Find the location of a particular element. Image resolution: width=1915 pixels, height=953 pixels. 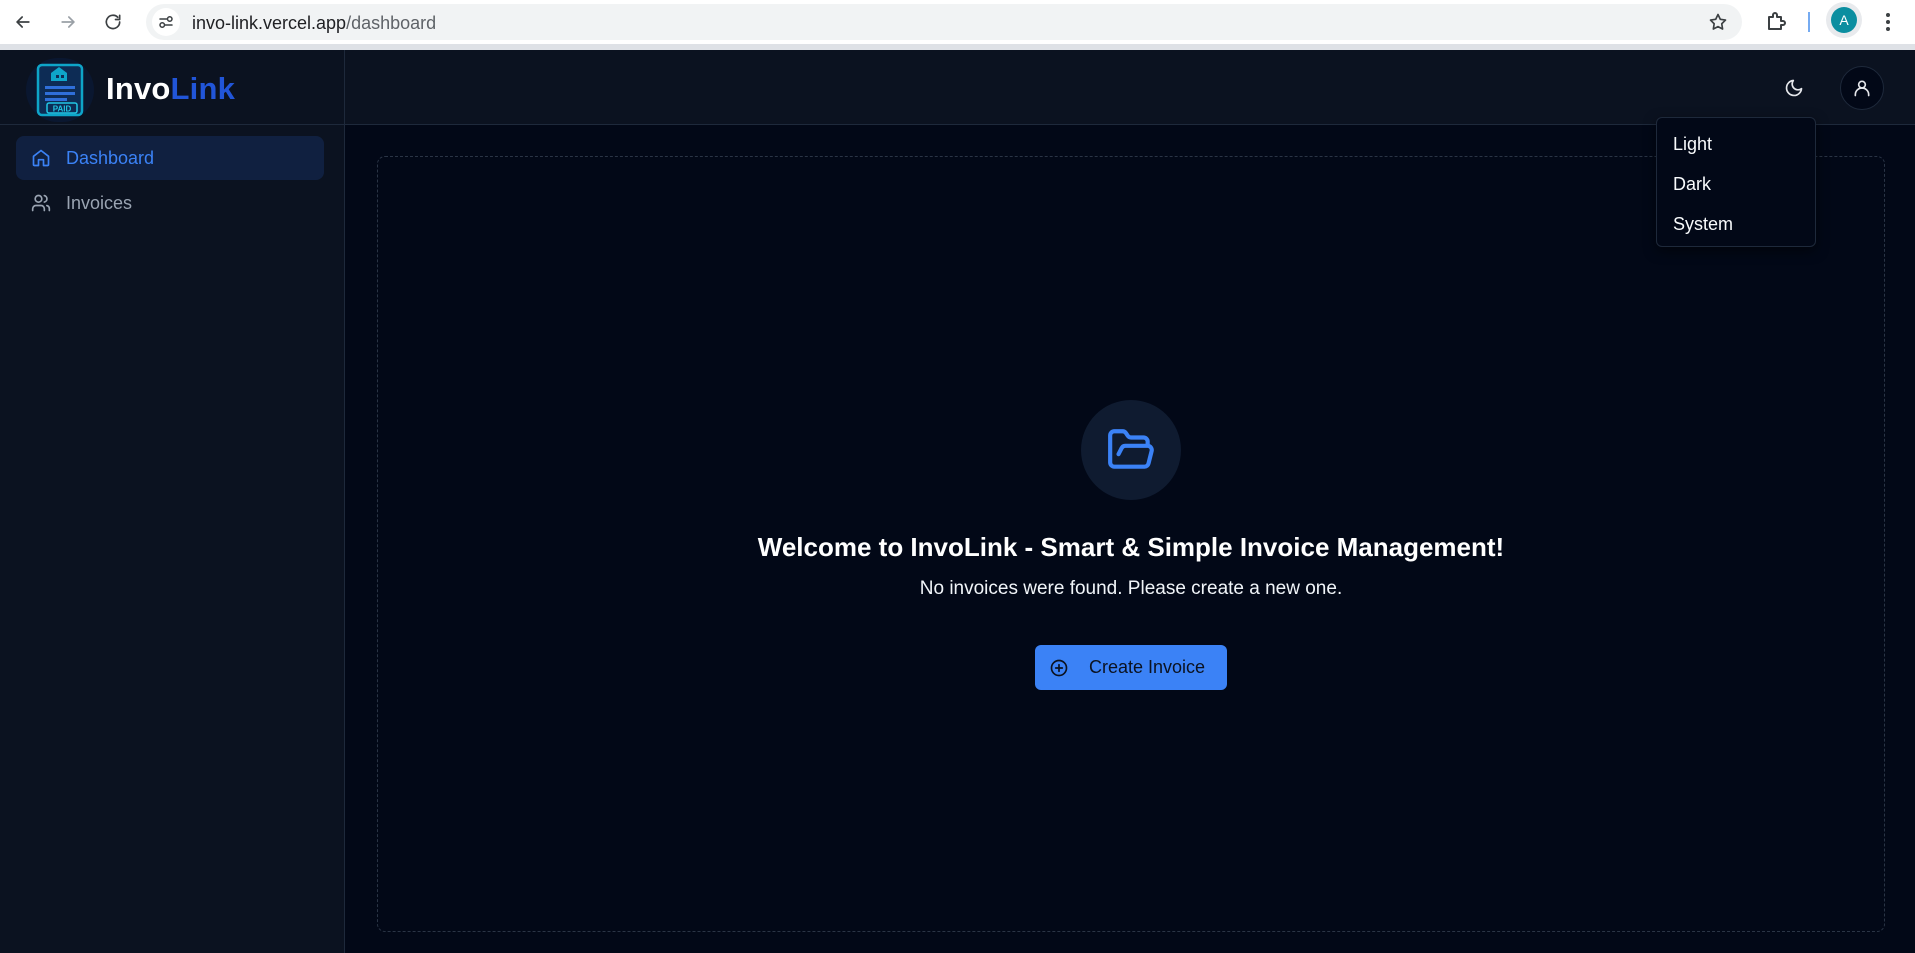

create-invoice-button: Create Invoice is located at coordinates (1131, 667).